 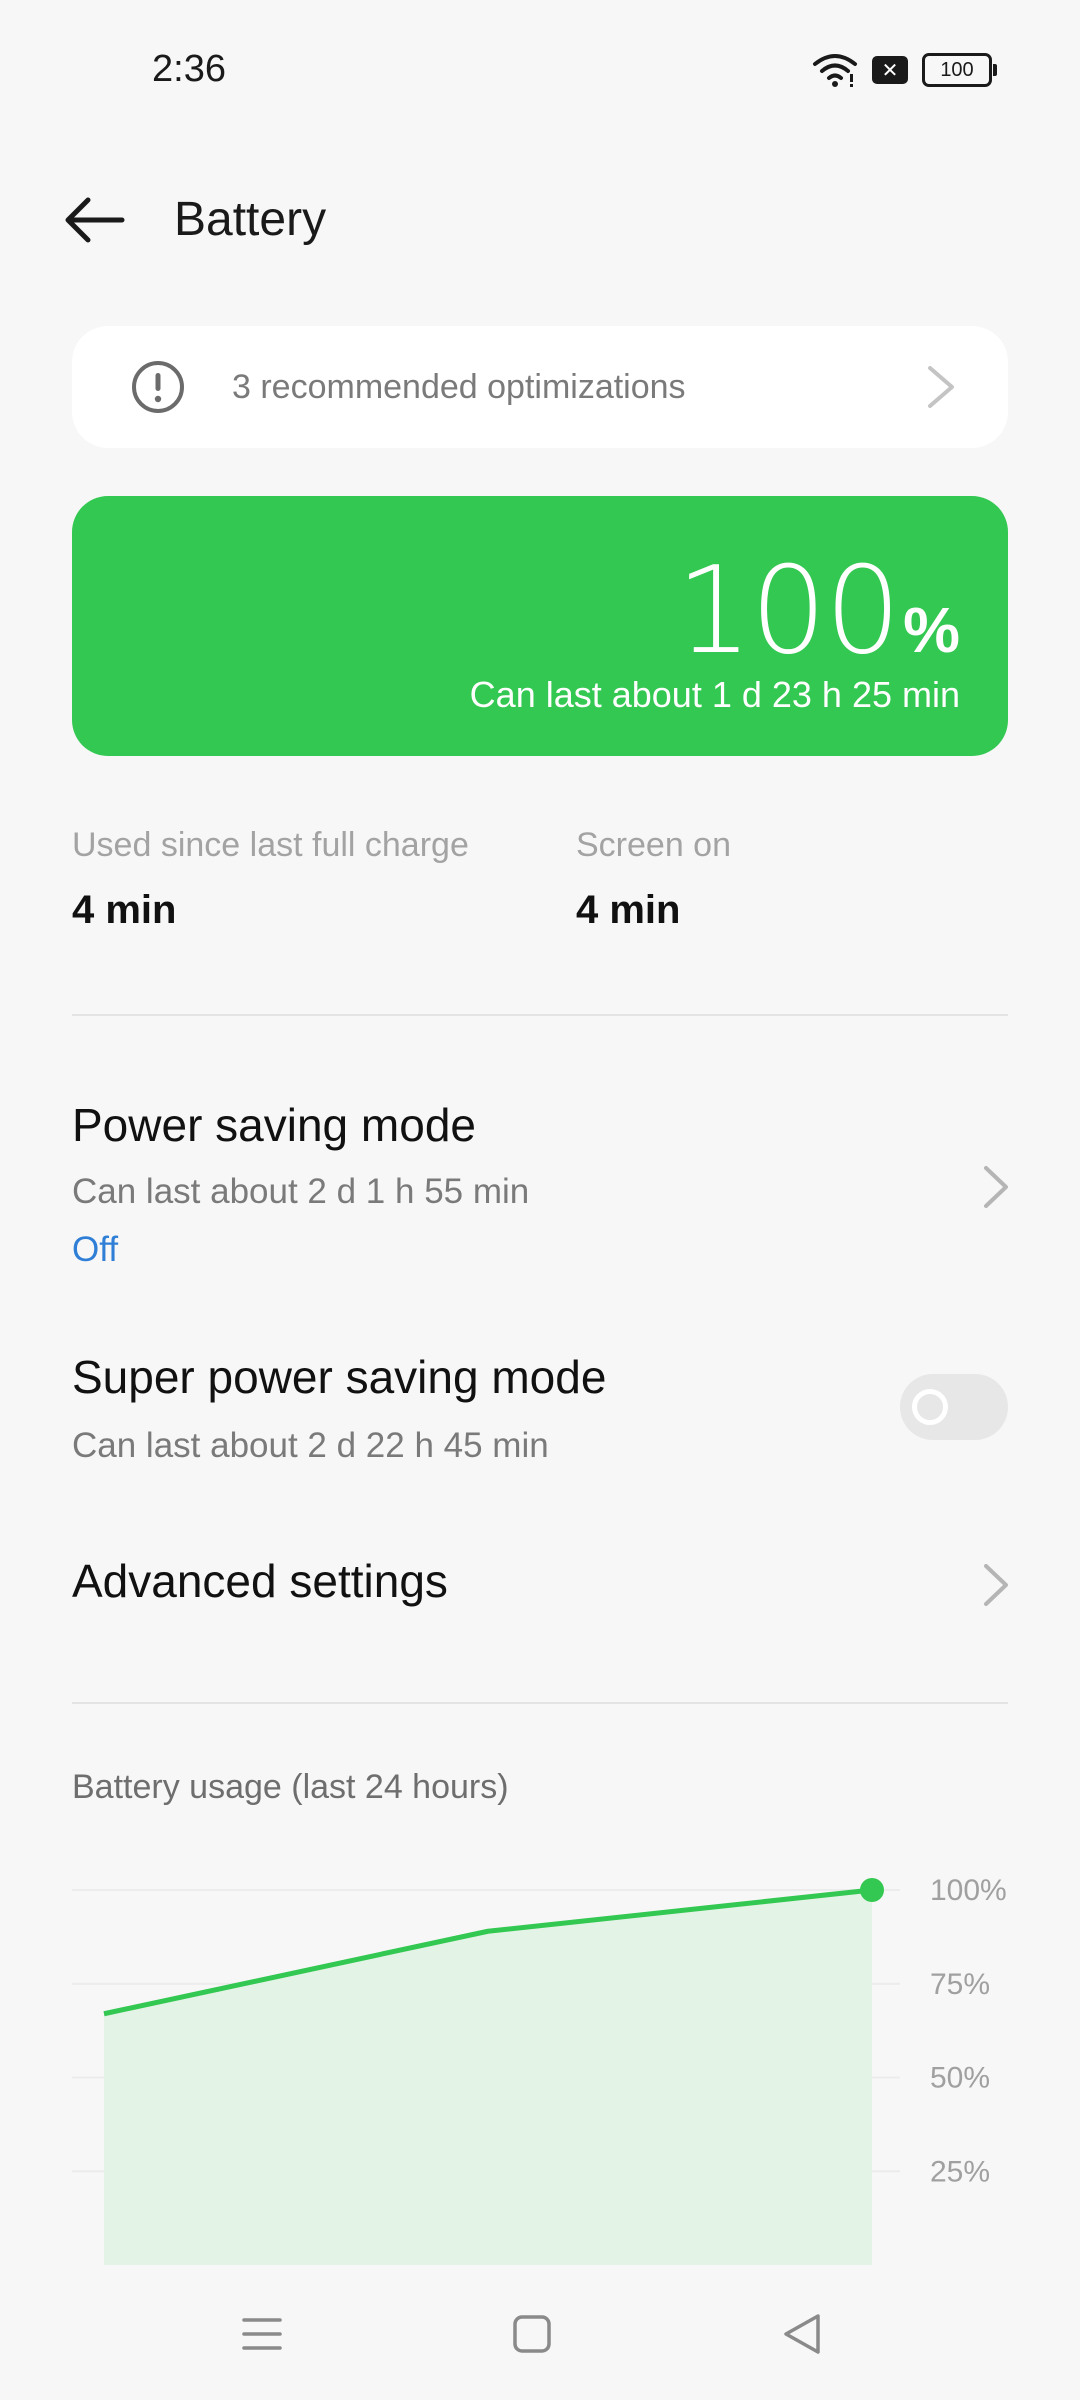 I want to click on status-time: 2:36, so click(x=189, y=69).